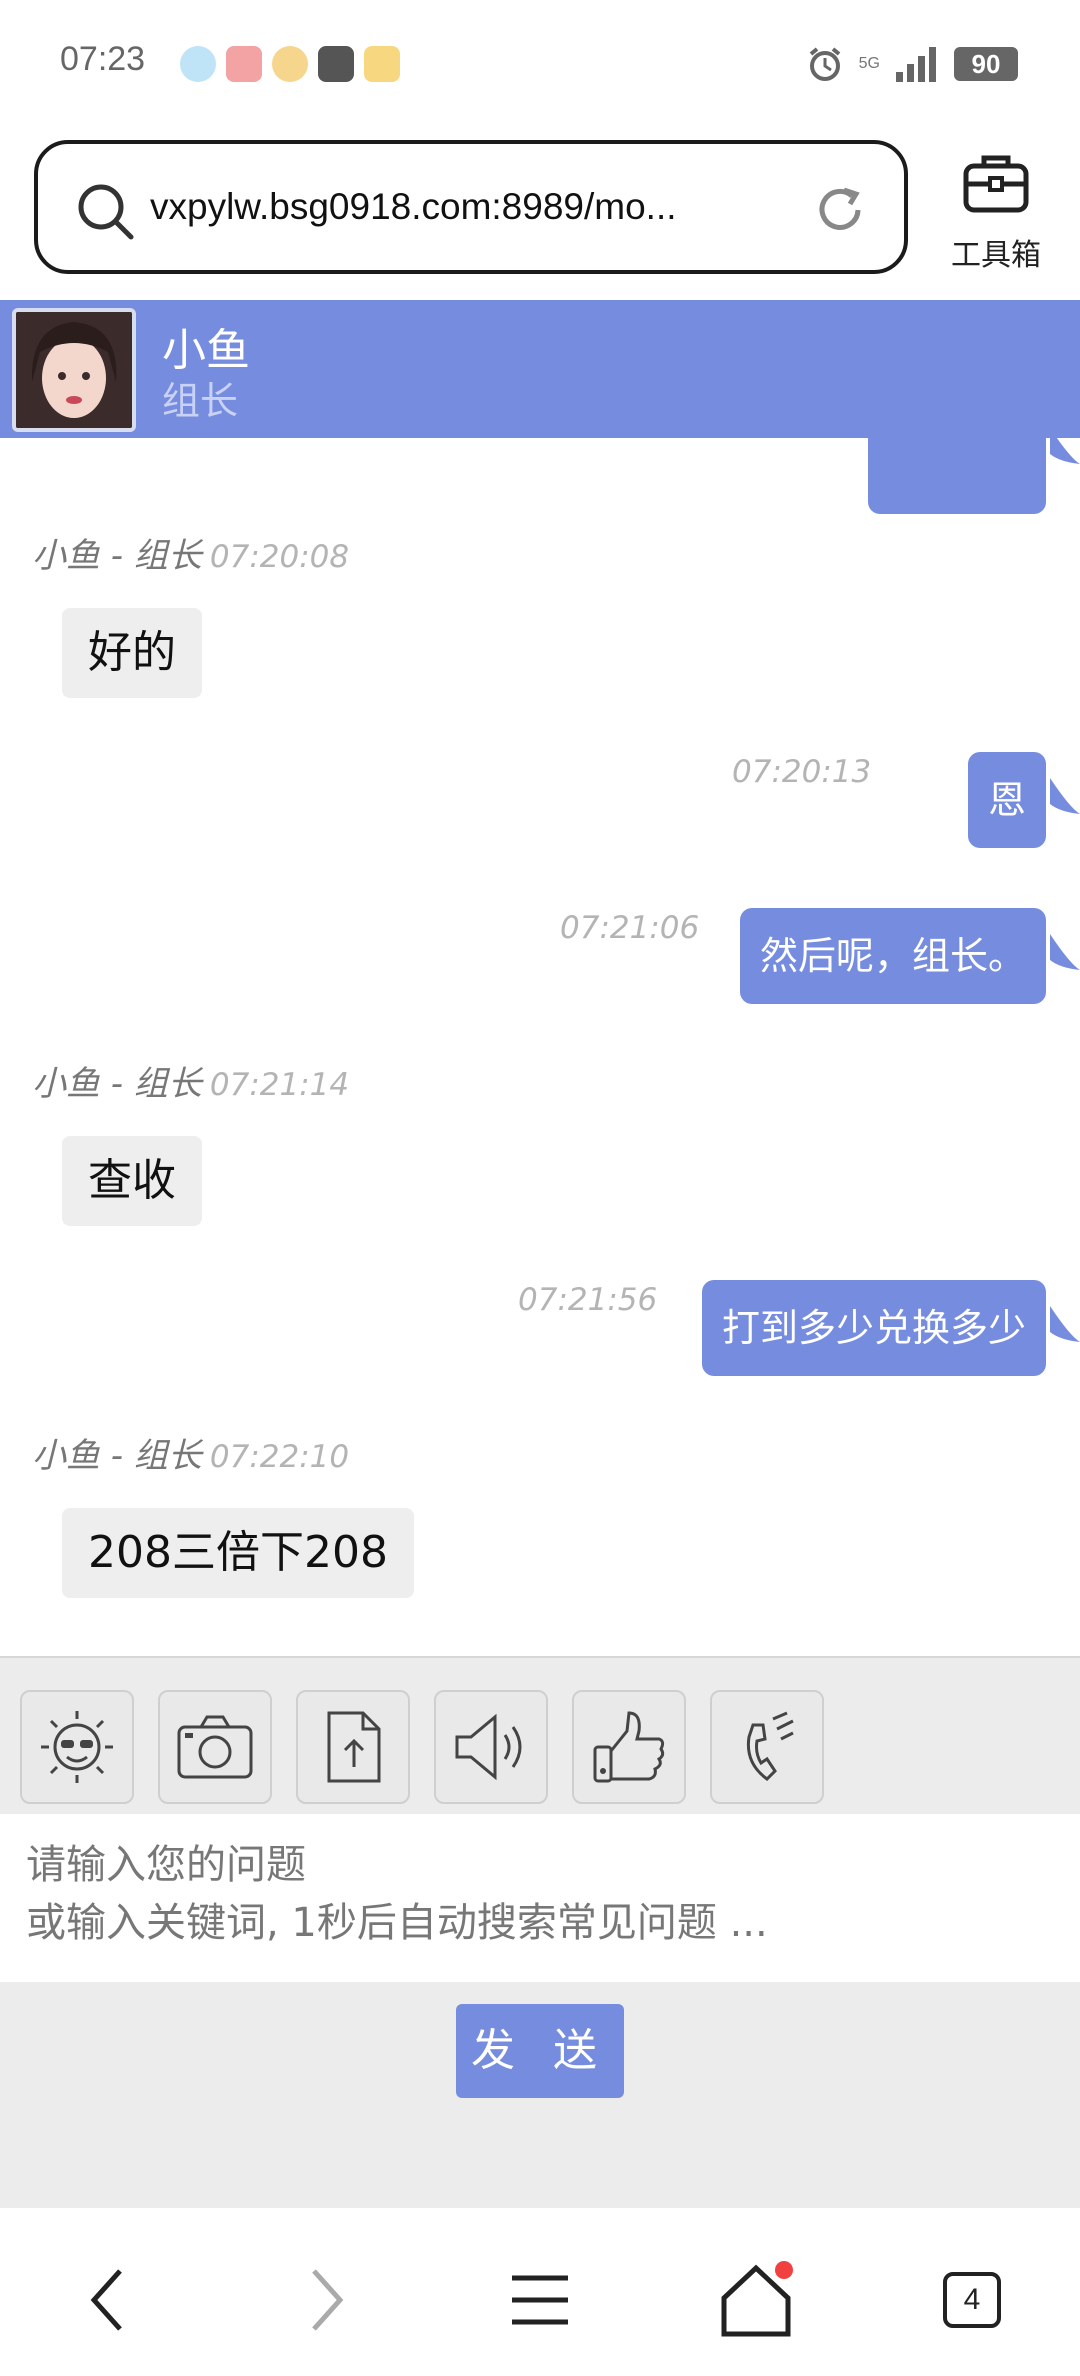  Describe the element at coordinates (540, 369) in the screenshot. I see `chat-header: 小鱼 组长` at that location.